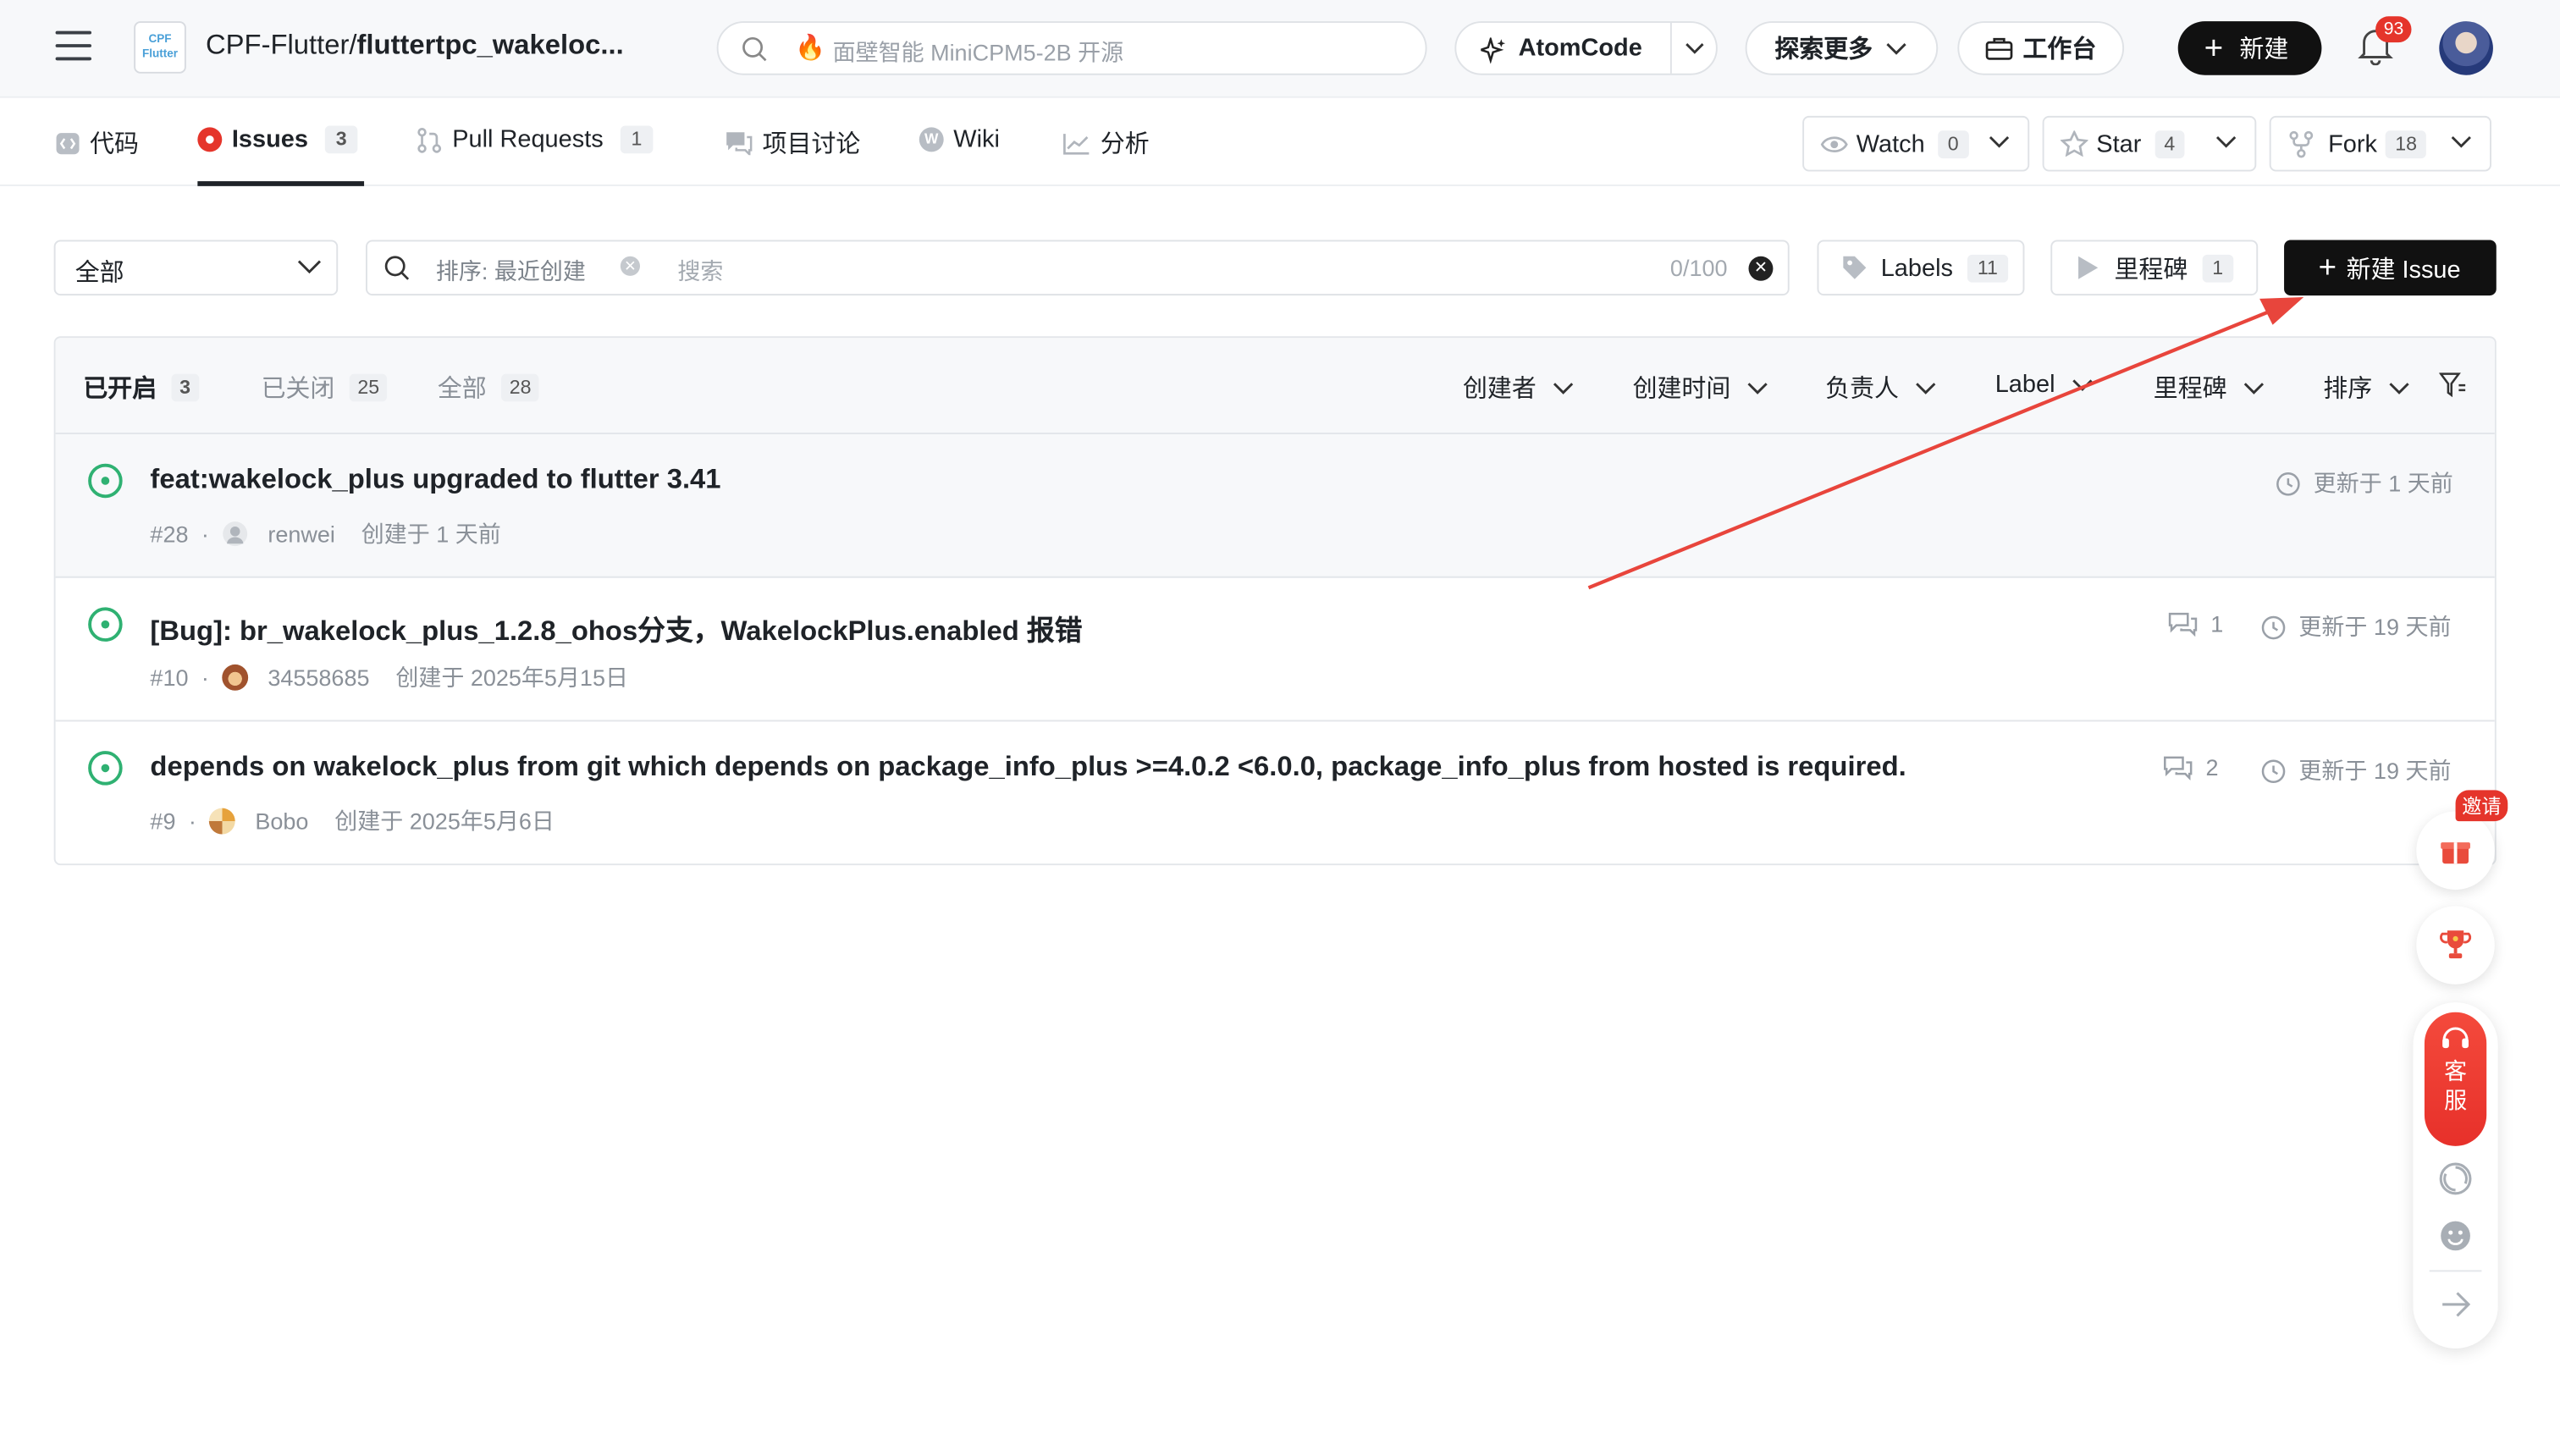 The width and height of the screenshot is (2560, 1456). I want to click on tag-icon, so click(1855, 267).